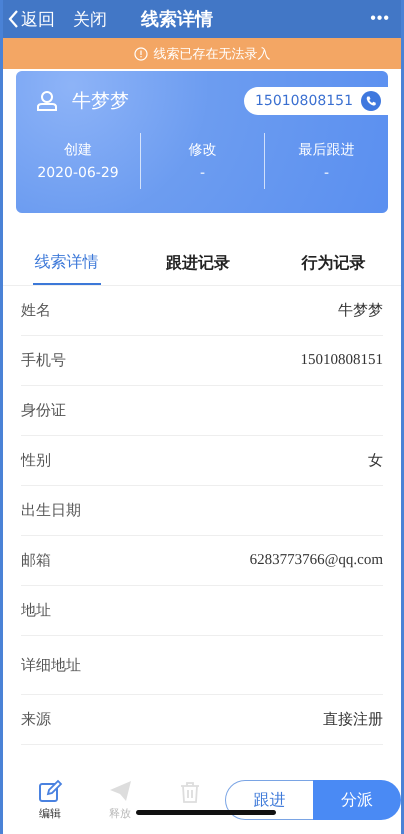 The height and width of the screenshot is (834, 404). I want to click on back-button: 返回, so click(31, 19).